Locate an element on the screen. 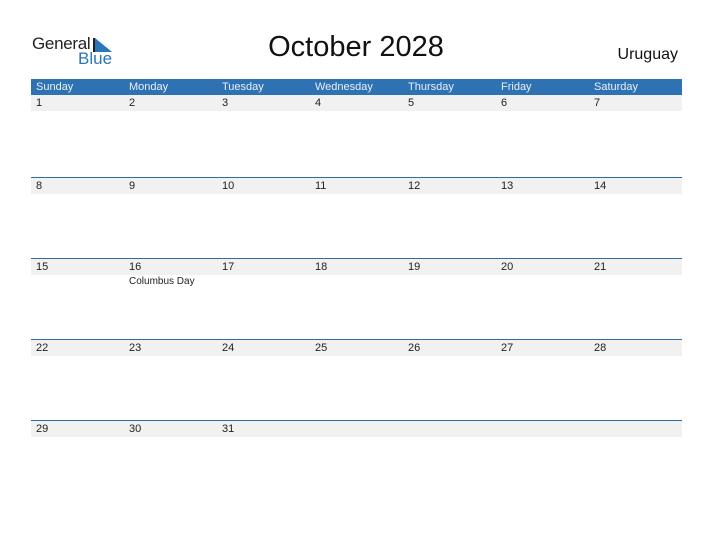 The height and width of the screenshot is (550, 712). day-number: 7 is located at coordinates (597, 103).